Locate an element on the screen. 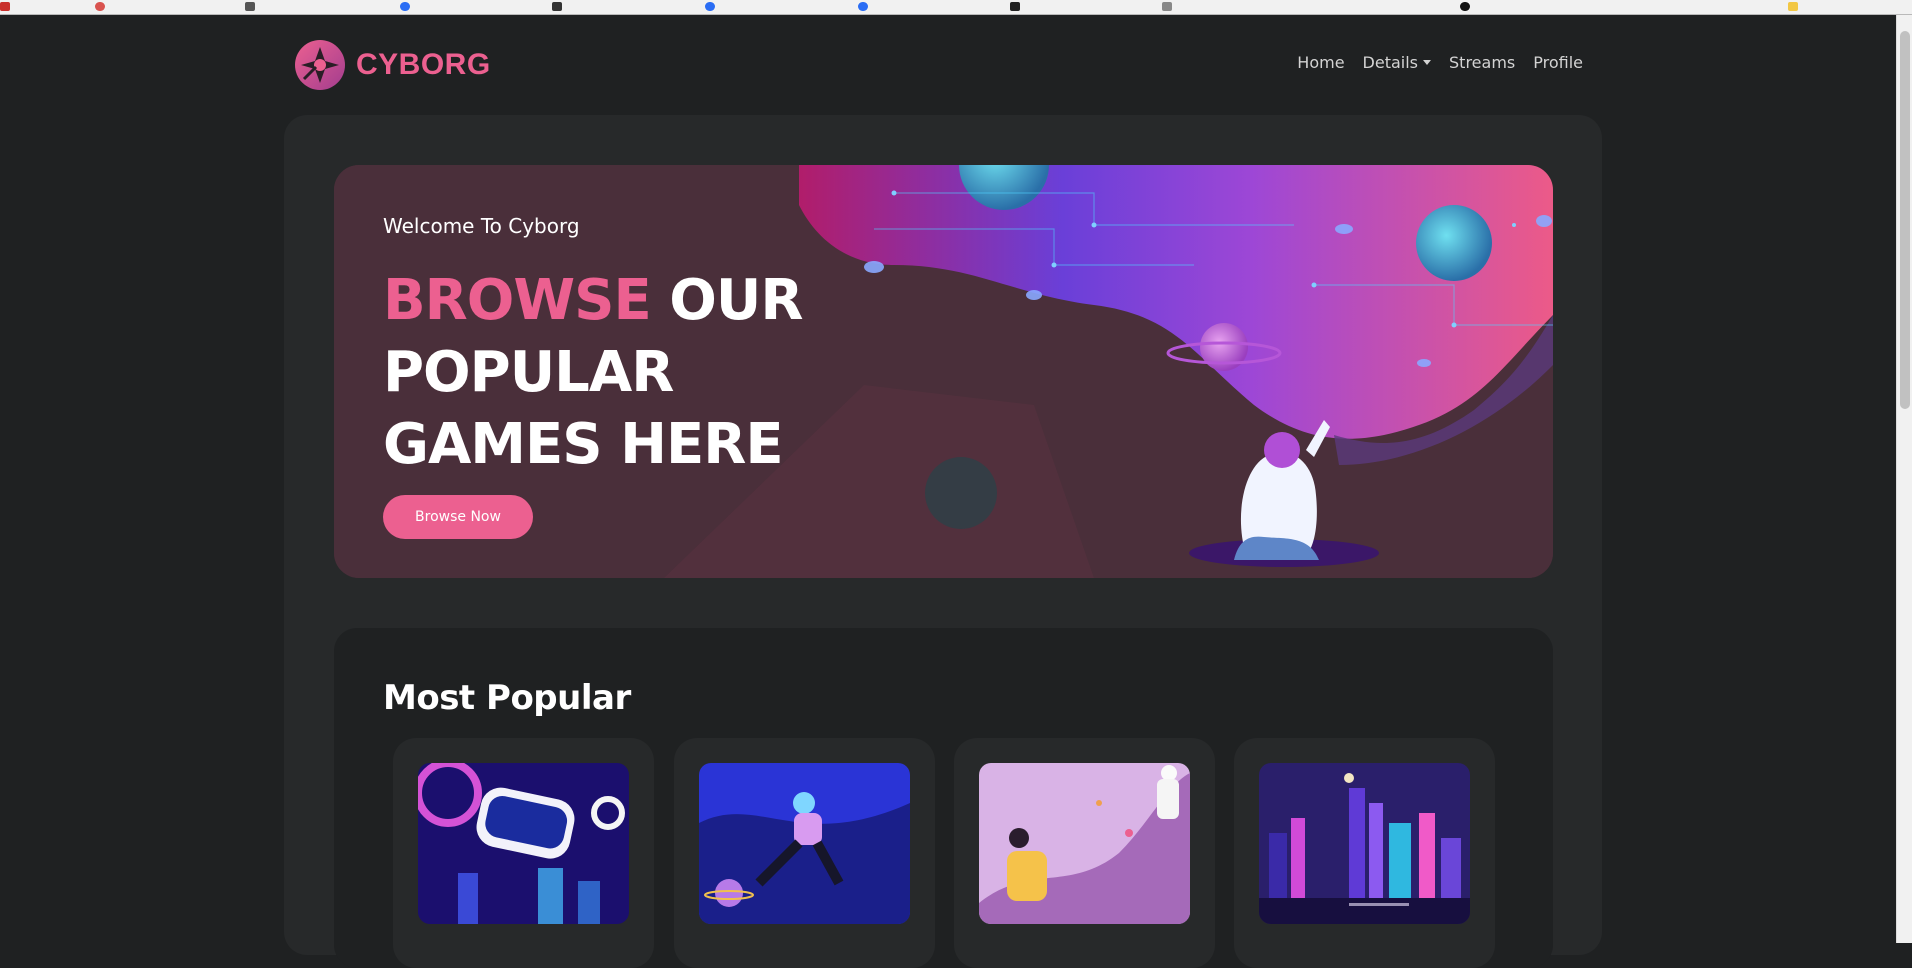 Image resolution: width=1912 pixels, height=968 pixels. cyborg-logo-icon is located at coordinates (320, 65).